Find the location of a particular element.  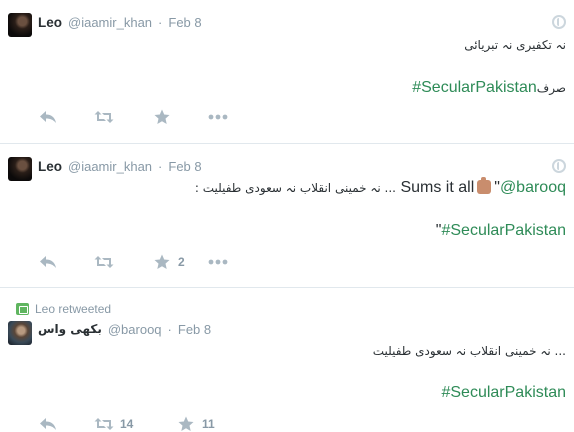

tweet-text-line-2: "#SecularPakistan is located at coordinates (501, 231).